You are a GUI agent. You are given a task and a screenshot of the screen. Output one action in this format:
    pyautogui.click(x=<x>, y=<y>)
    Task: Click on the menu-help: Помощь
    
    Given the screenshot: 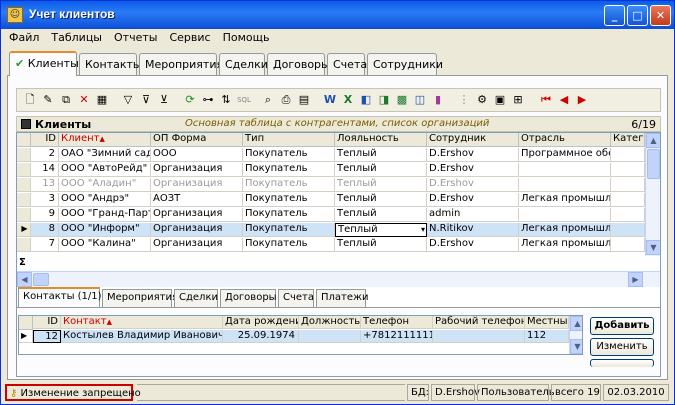 What is the action you would take?
    pyautogui.click(x=246, y=36)
    